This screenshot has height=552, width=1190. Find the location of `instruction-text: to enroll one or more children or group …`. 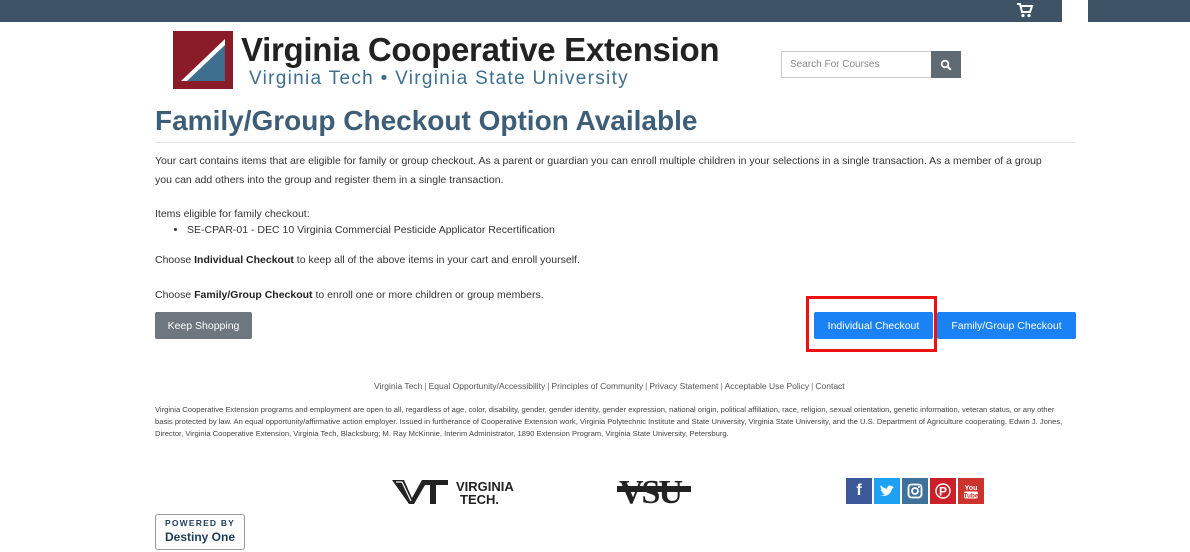

instruction-text: to enroll one or more children or group … is located at coordinates (428, 295).